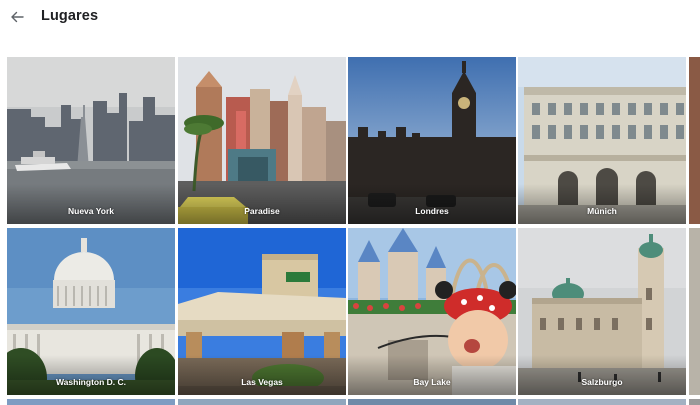 This screenshot has height=405, width=700. Describe the element at coordinates (432, 382) in the screenshot. I see `place-label: Bay Lake` at that location.